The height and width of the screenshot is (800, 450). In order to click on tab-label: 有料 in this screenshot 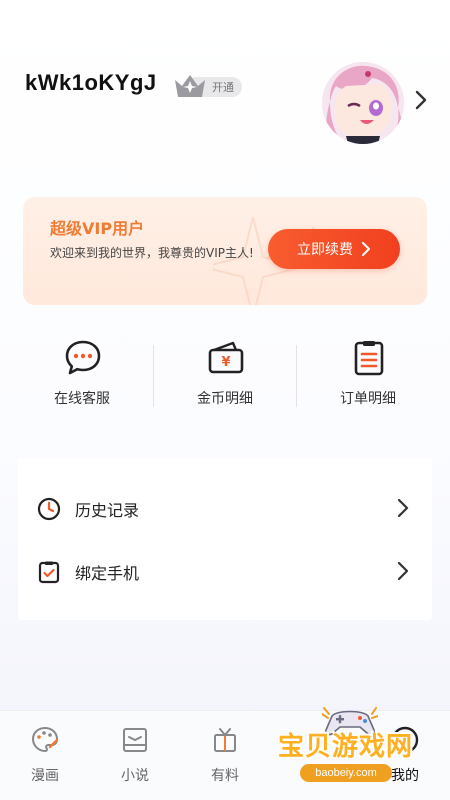, I will do `click(225, 776)`.